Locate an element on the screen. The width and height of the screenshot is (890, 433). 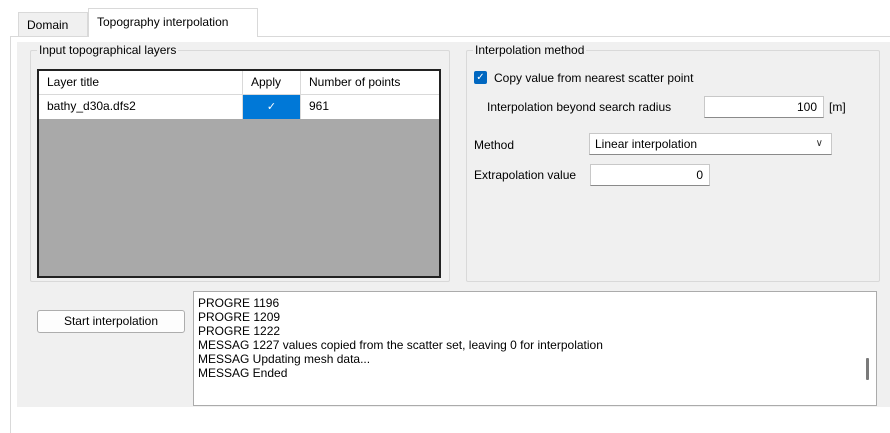
beyond-radius-unit: [m] is located at coordinates (837, 107).